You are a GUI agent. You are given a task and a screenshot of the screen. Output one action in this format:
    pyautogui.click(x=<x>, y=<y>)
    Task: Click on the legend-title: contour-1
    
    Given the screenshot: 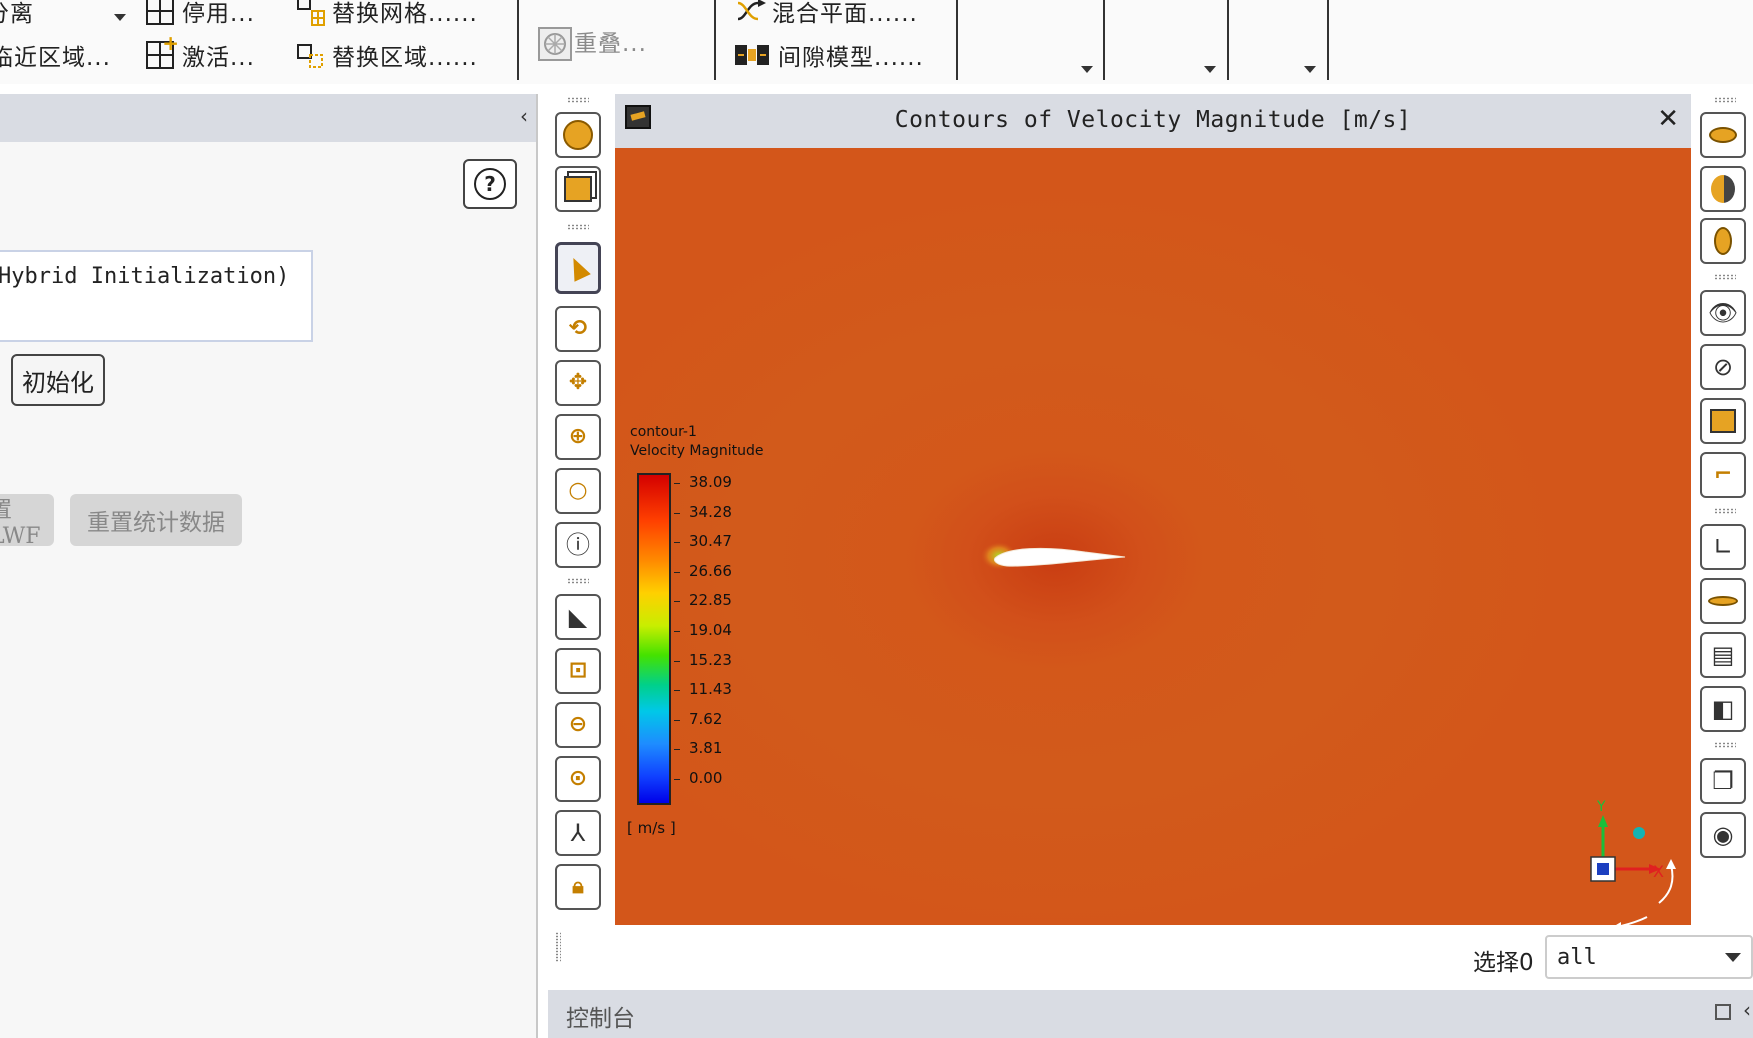 What is the action you would take?
    pyautogui.click(x=663, y=432)
    